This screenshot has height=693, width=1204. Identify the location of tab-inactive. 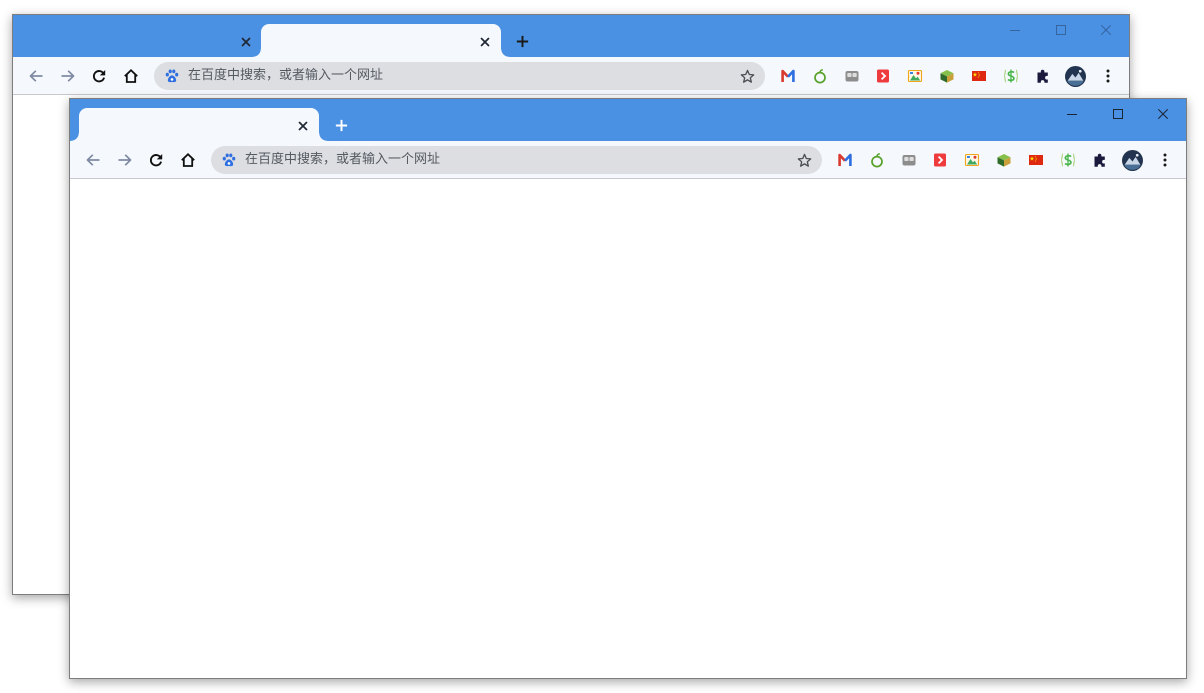
(142, 40).